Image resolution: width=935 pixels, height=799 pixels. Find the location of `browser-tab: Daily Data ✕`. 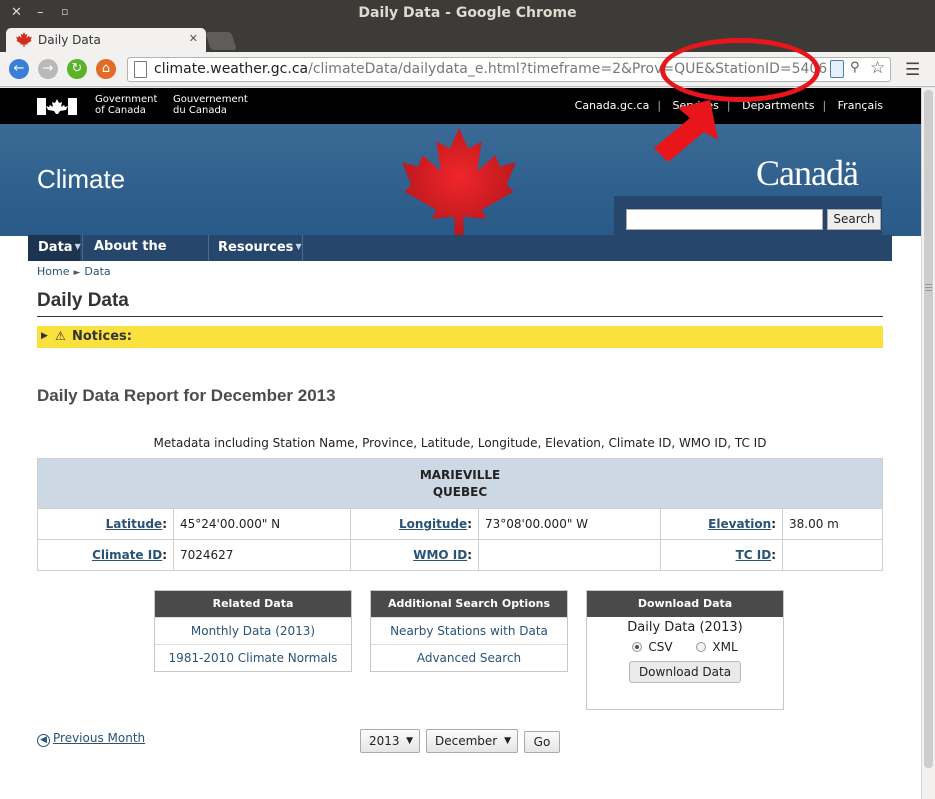

browser-tab: Daily Data ✕ is located at coordinates (106, 40).